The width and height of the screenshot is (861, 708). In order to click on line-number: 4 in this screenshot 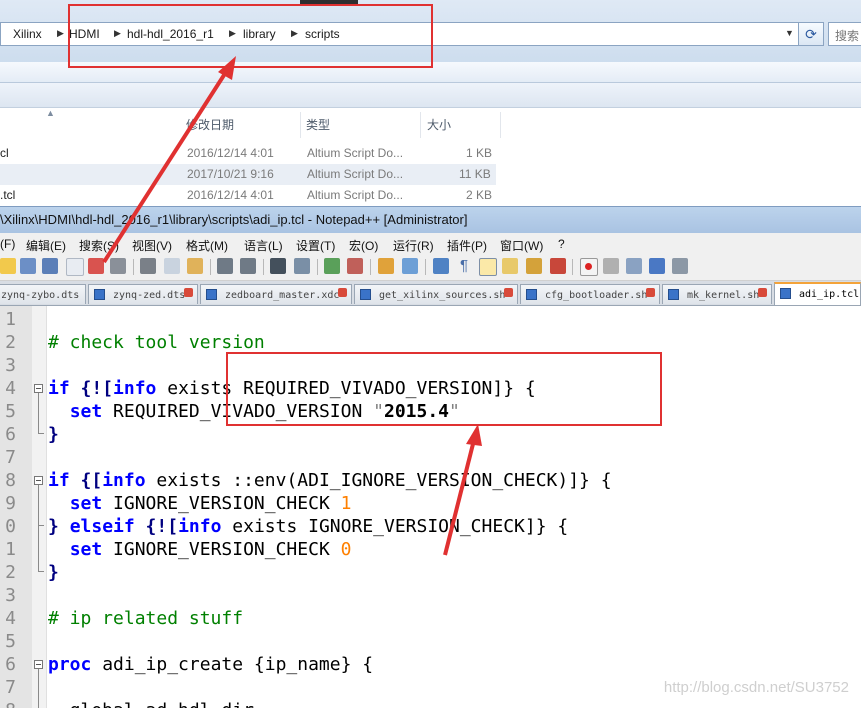, I will do `click(10, 618)`.